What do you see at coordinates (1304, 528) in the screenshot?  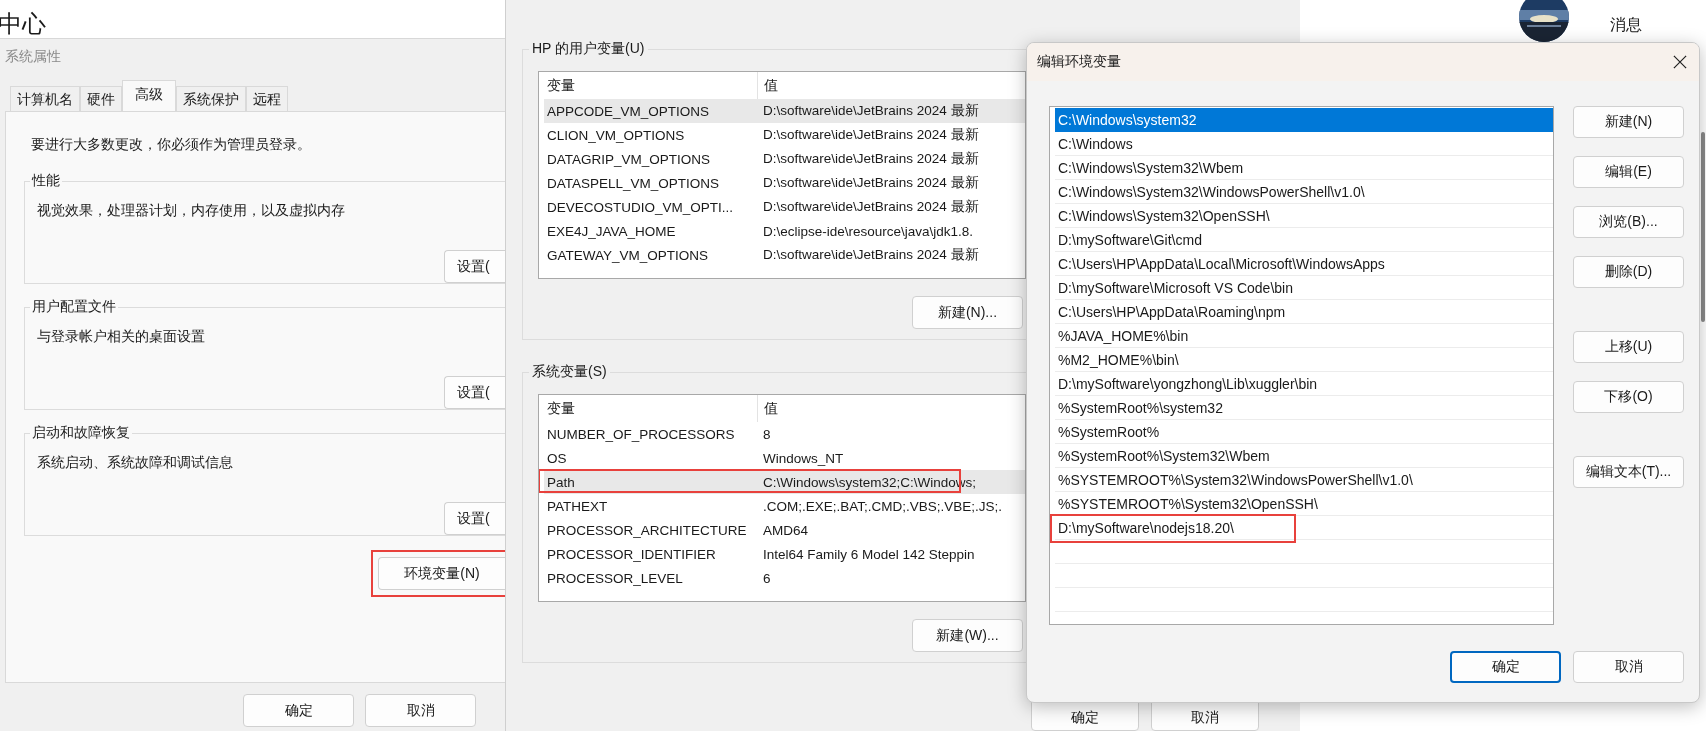 I see `path-entry: D:\mySoftware\nodejs18.20\` at bounding box center [1304, 528].